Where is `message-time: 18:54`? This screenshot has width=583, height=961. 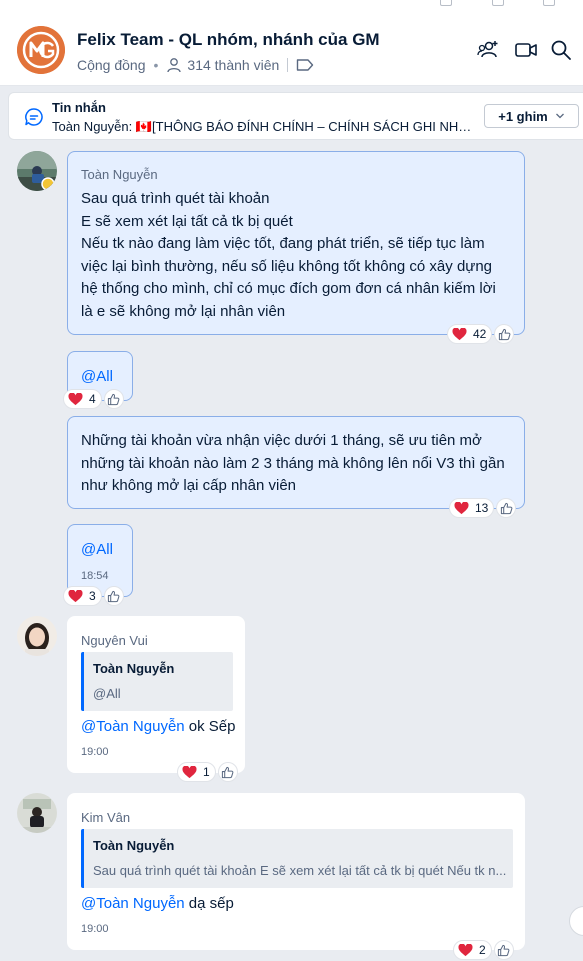 message-time: 18:54 is located at coordinates (95, 576).